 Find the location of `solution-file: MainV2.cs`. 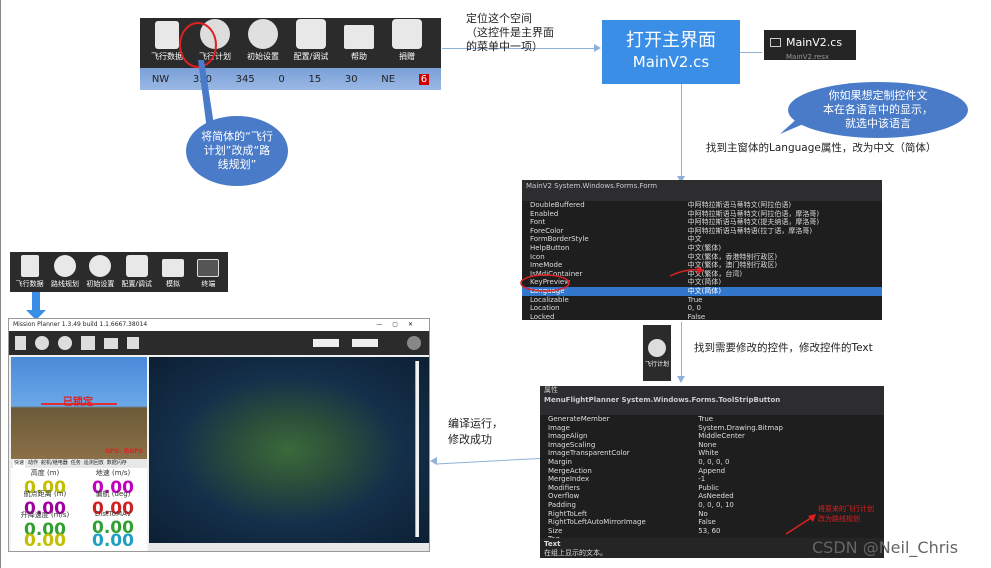

solution-file: MainV2.cs is located at coordinates (810, 42).